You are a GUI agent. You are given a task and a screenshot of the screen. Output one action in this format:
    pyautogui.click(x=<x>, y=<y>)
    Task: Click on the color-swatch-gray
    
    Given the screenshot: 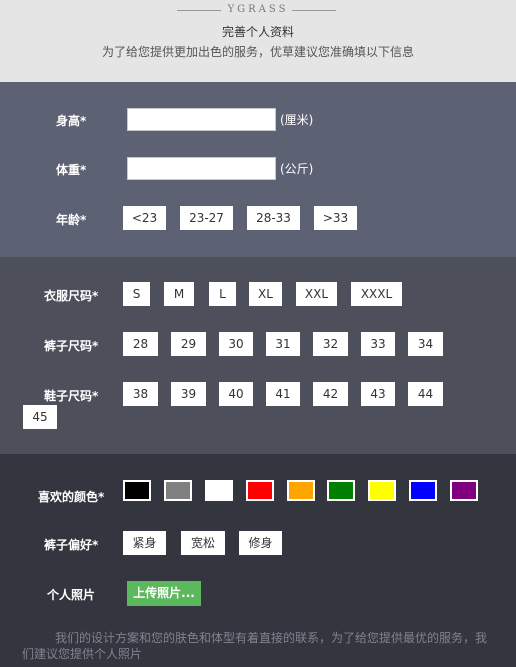 What is the action you would take?
    pyautogui.click(x=178, y=490)
    